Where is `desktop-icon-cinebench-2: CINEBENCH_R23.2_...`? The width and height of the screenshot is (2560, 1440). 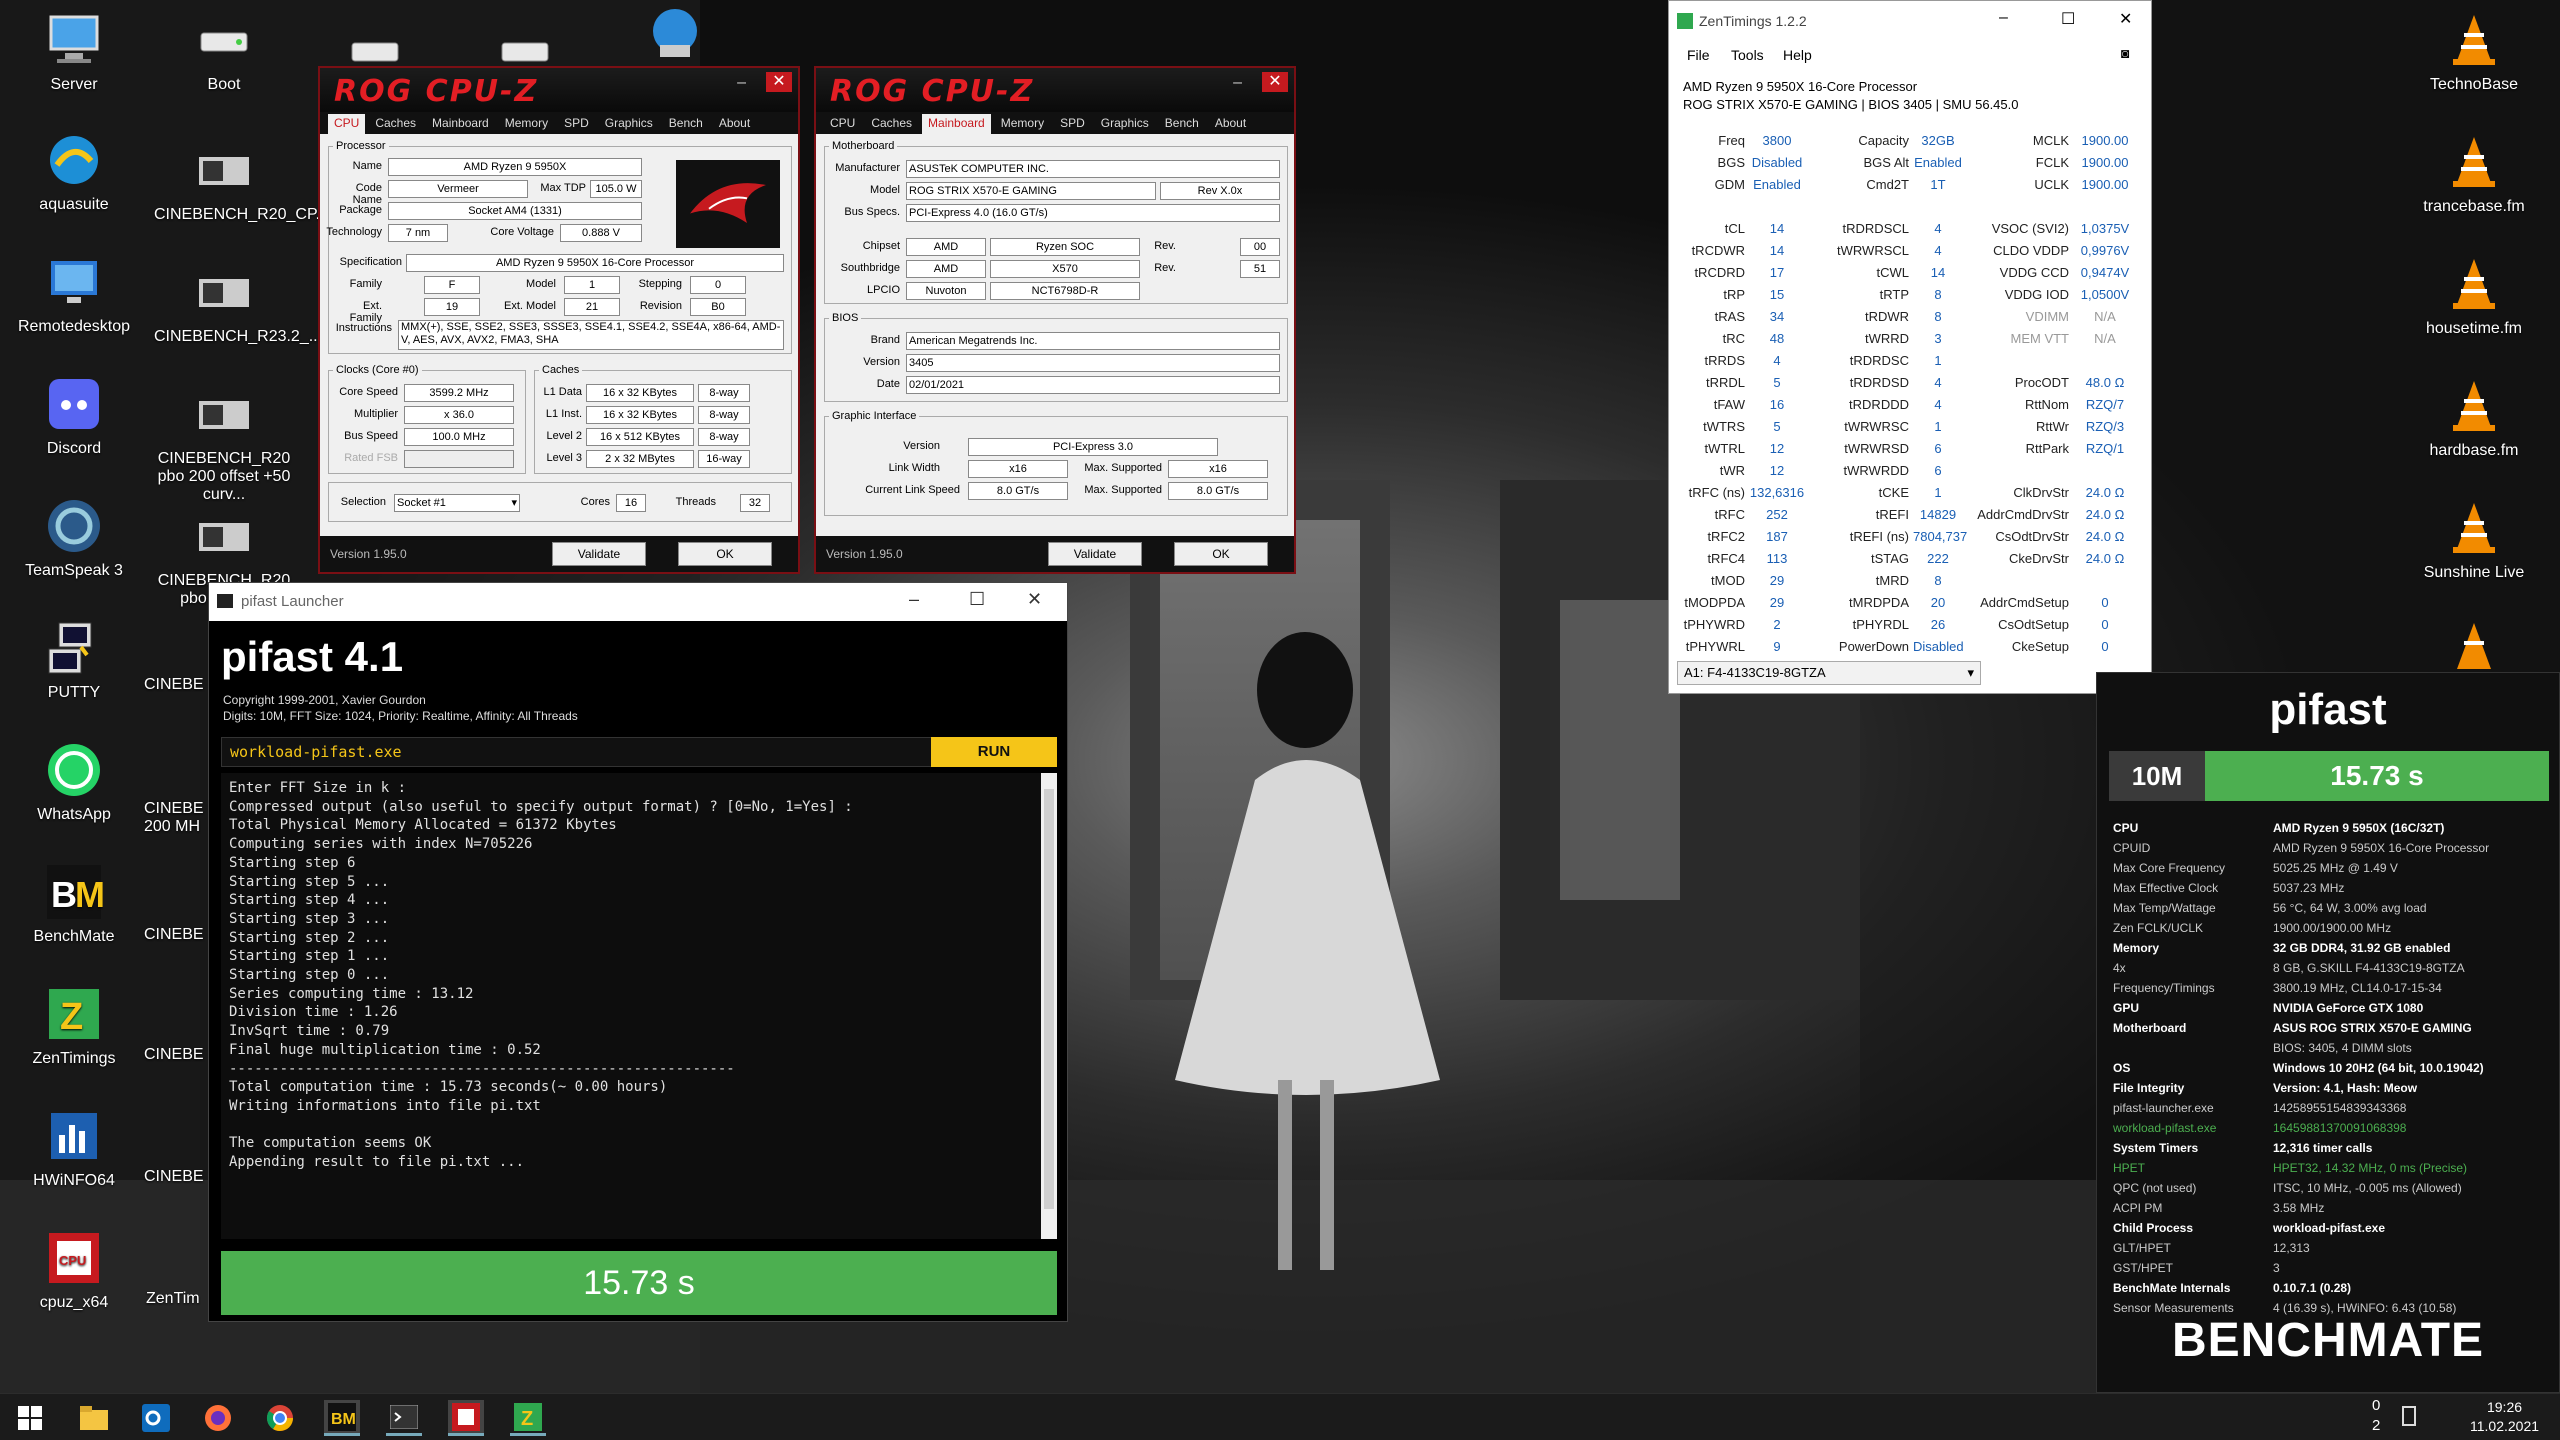
desktop-icon-cinebench-2: CINEBENCH_R23.2_... is located at coordinates (238, 304).